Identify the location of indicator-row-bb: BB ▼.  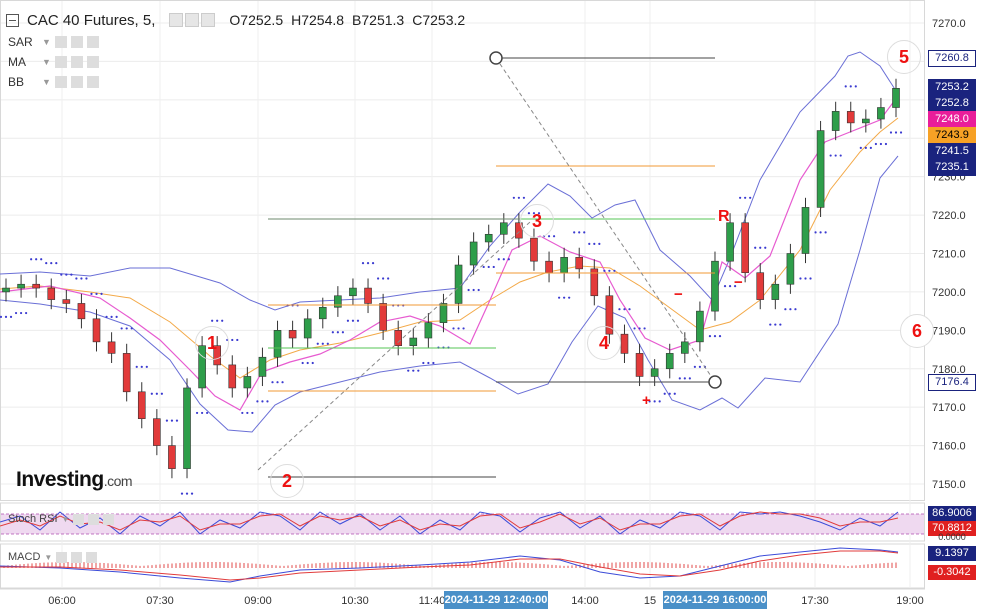
(53, 82).